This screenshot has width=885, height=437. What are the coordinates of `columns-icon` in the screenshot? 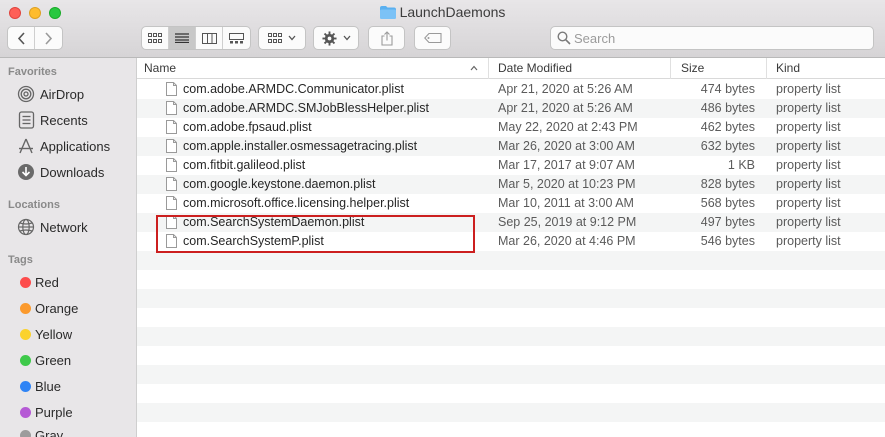 It's located at (209, 38).